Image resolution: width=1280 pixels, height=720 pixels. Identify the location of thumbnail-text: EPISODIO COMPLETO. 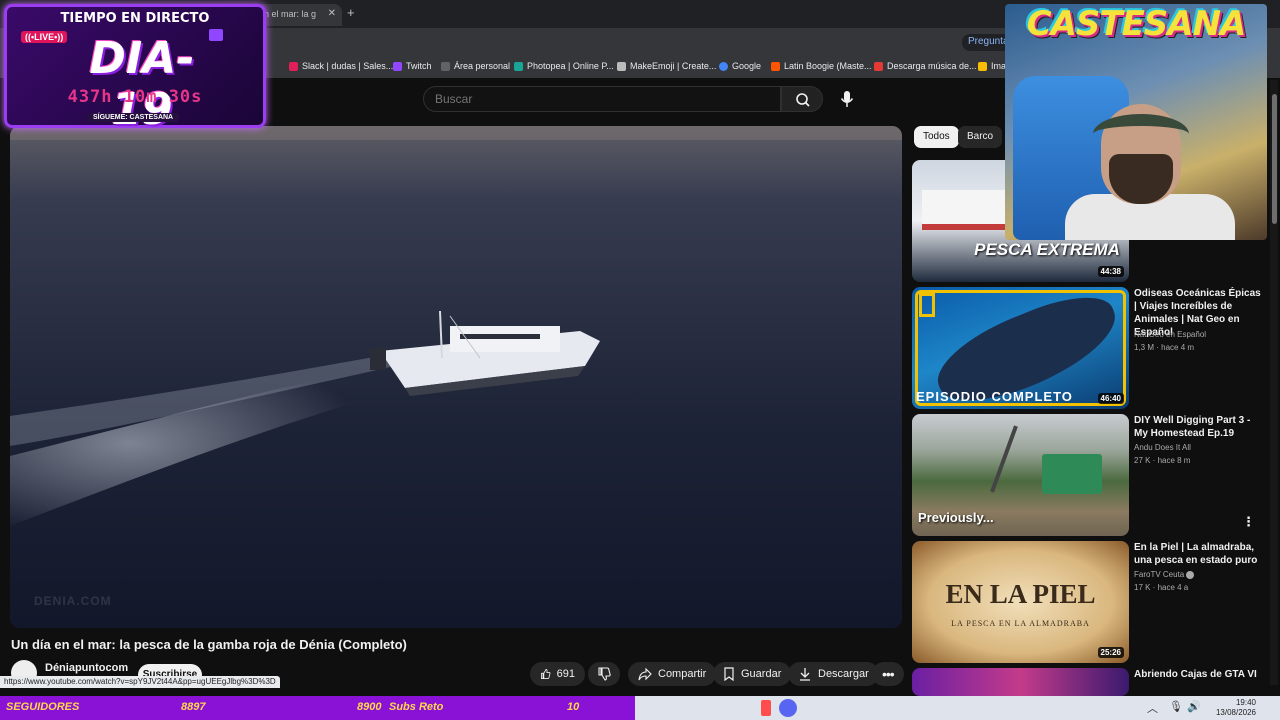
(994, 396).